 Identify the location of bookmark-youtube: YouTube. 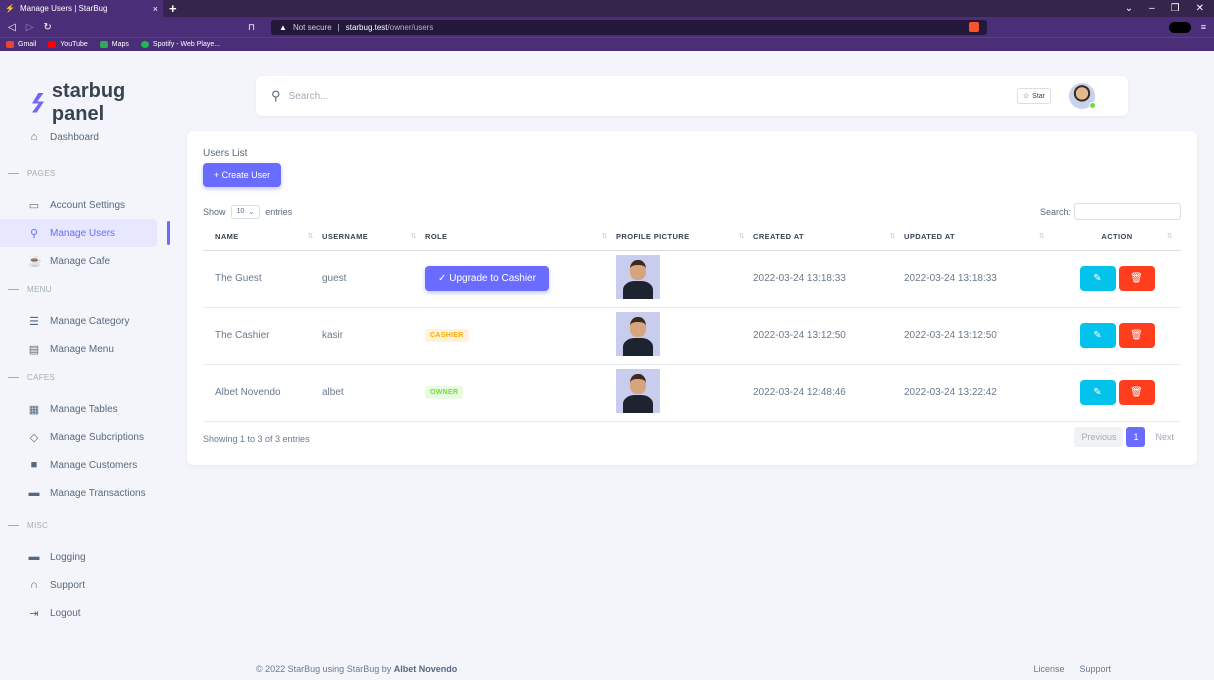
(68, 44).